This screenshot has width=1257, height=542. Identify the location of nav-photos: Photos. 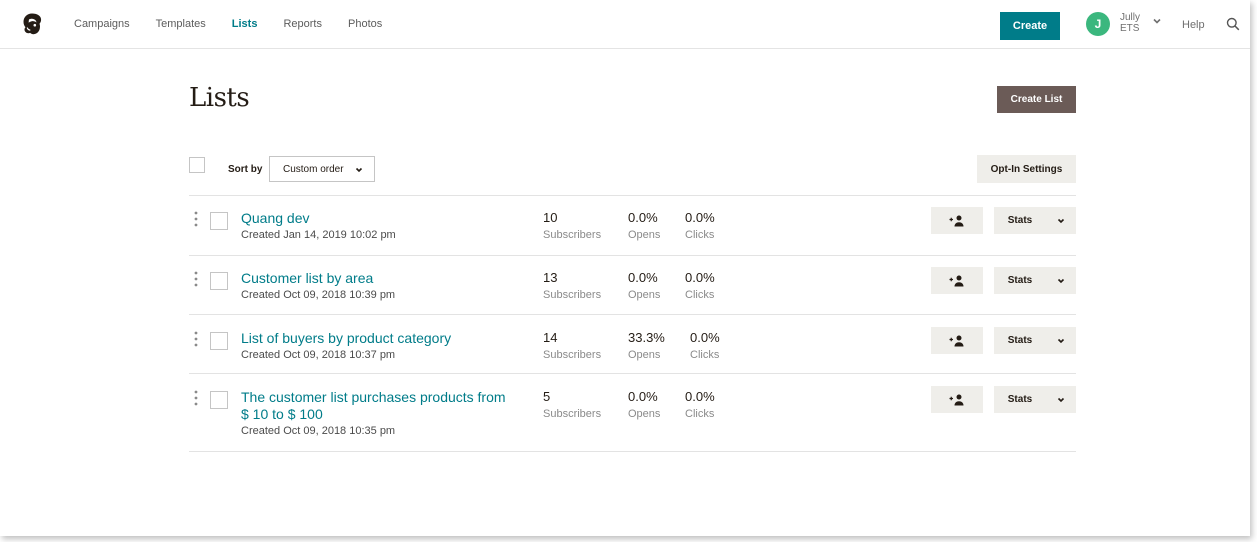
(365, 24).